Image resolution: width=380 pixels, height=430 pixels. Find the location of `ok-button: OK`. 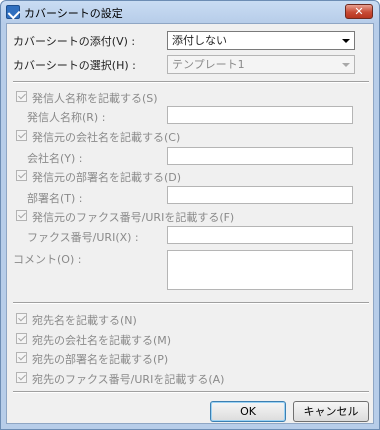

ok-button: OK is located at coordinates (248, 411).